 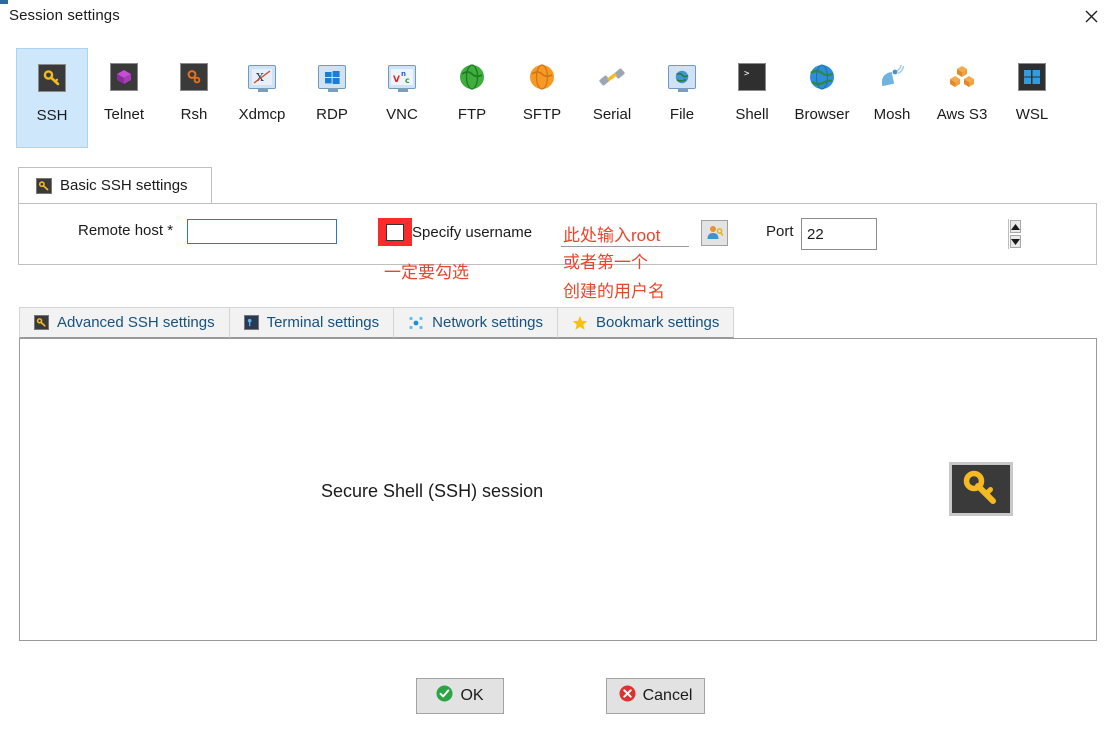 What do you see at coordinates (892, 77) in the screenshot?
I see `mosh-satellite-icon` at bounding box center [892, 77].